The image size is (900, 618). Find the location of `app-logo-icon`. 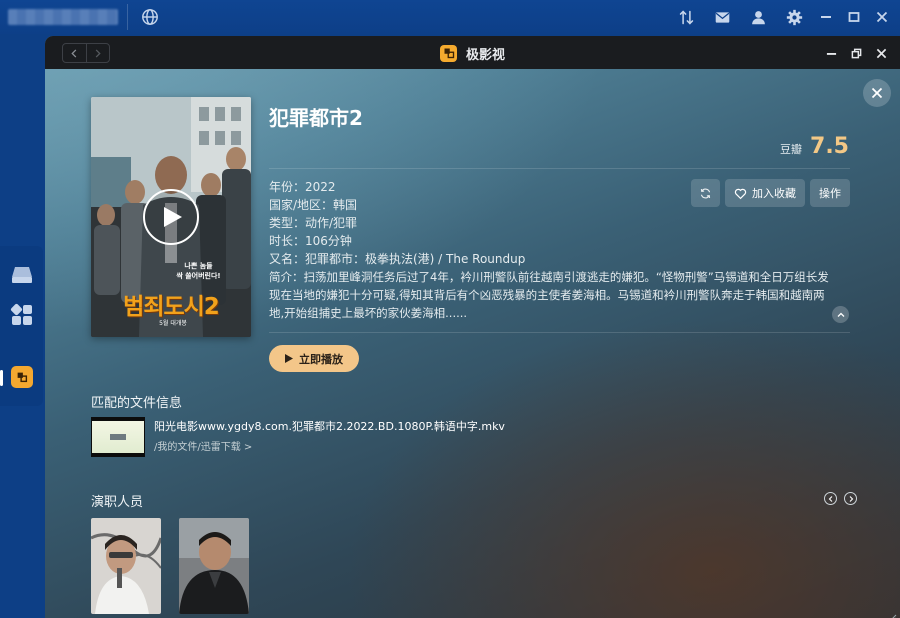

app-logo-icon is located at coordinates (448, 53).